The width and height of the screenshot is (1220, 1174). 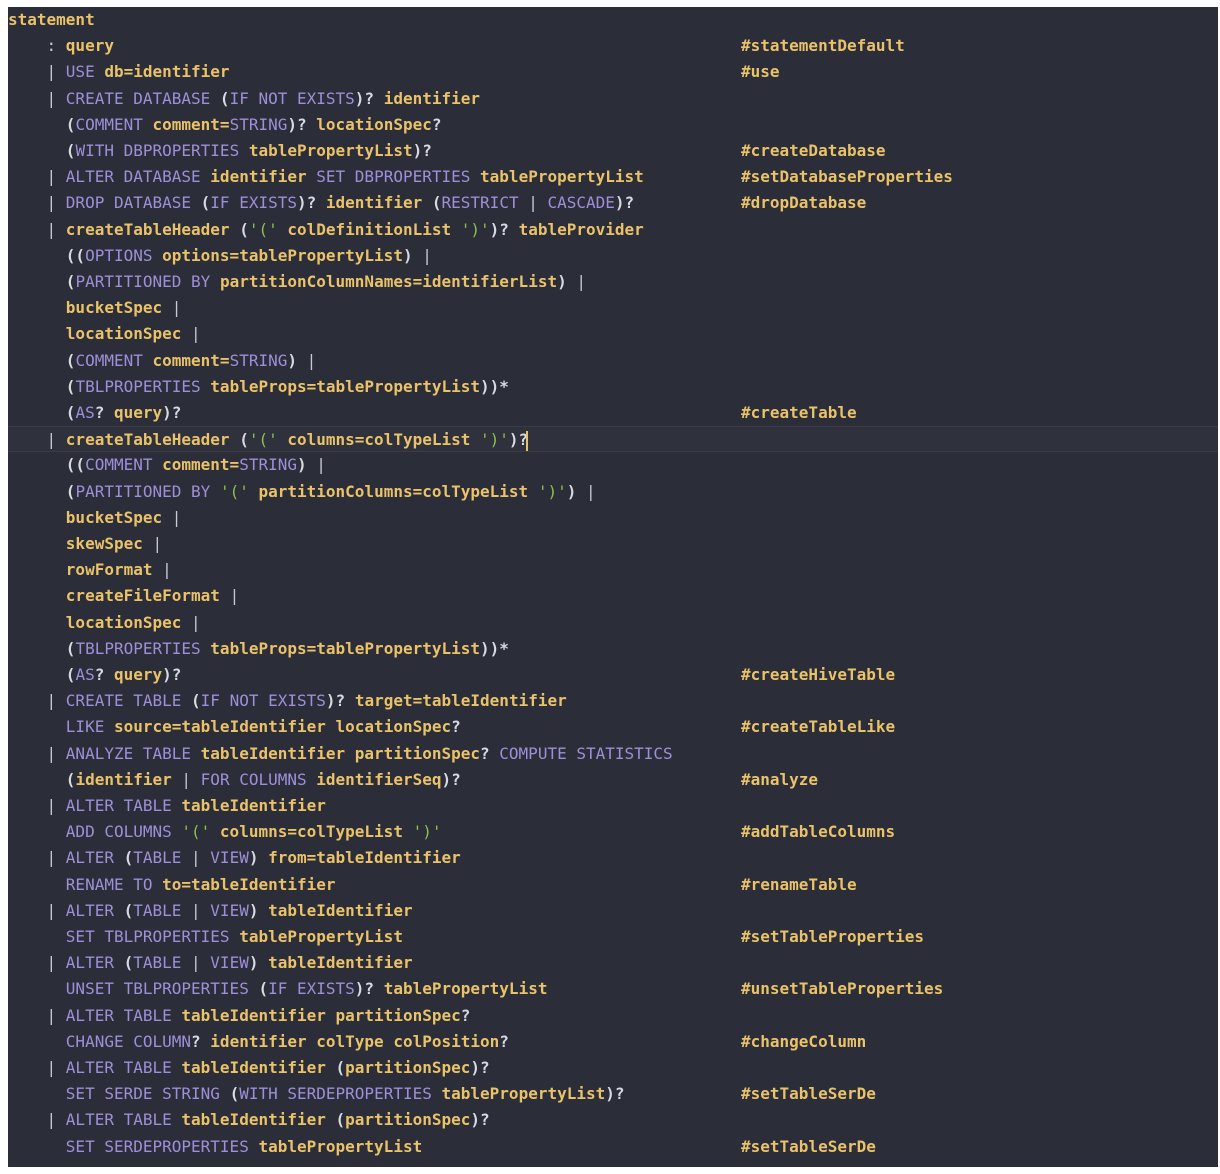 What do you see at coordinates (613, 544) in the screenshot?
I see `code-line: skewSpec |` at bounding box center [613, 544].